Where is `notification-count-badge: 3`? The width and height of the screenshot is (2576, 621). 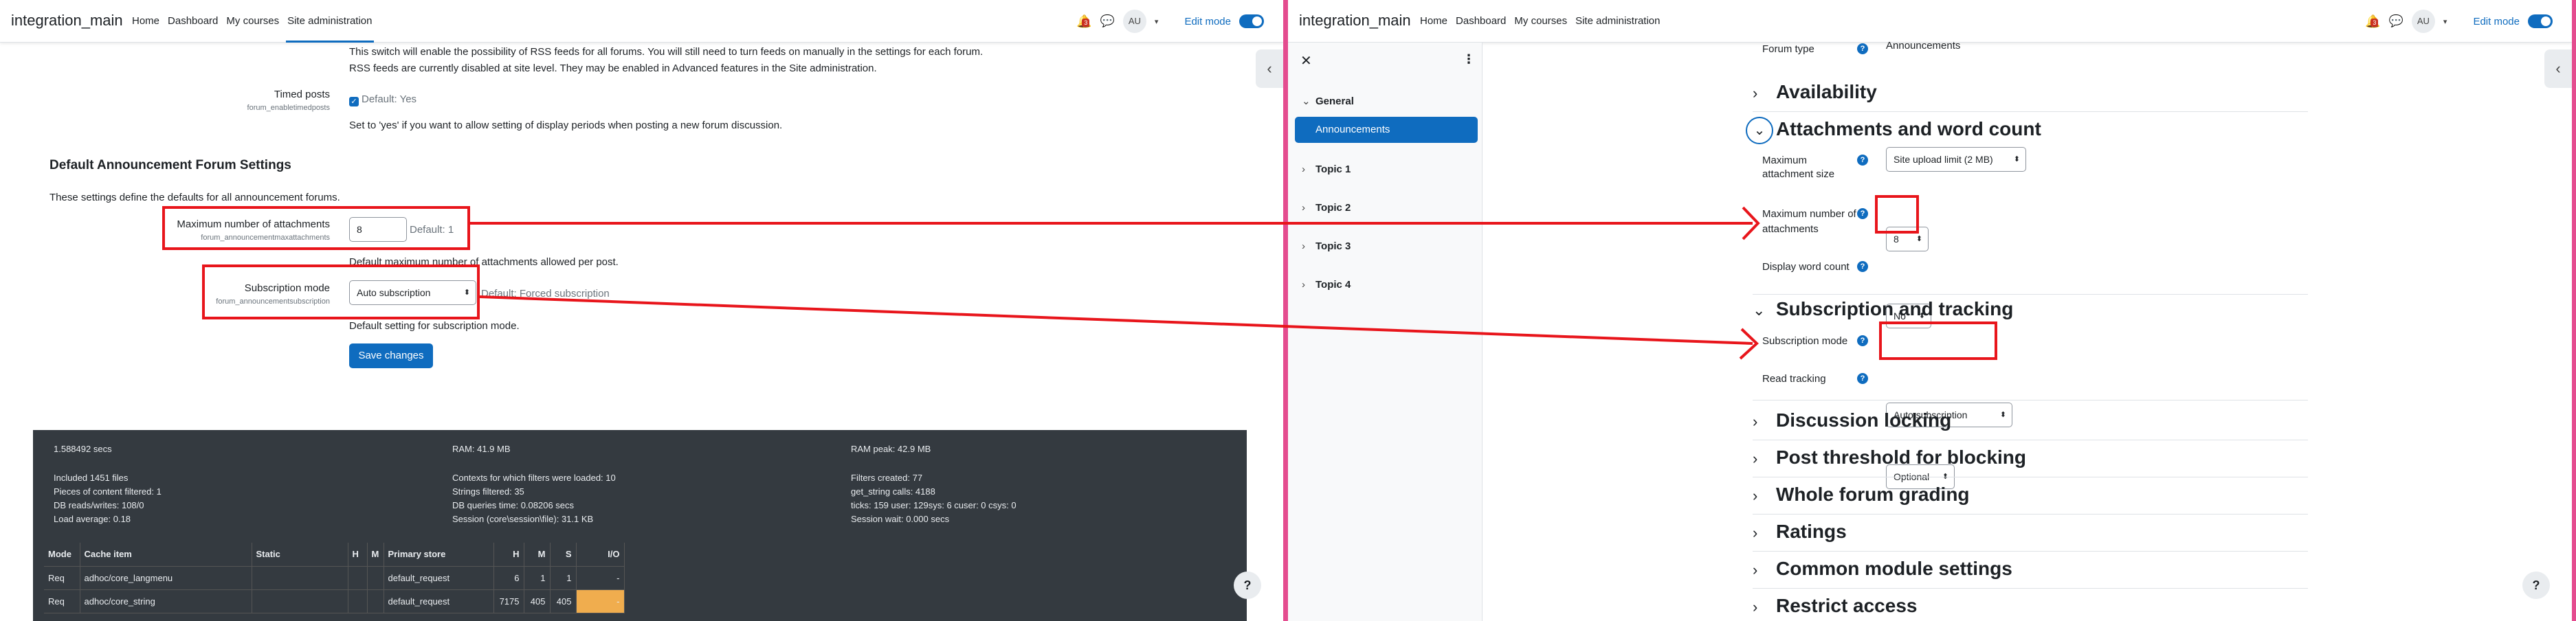
notification-count-badge: 3 is located at coordinates (1086, 22).